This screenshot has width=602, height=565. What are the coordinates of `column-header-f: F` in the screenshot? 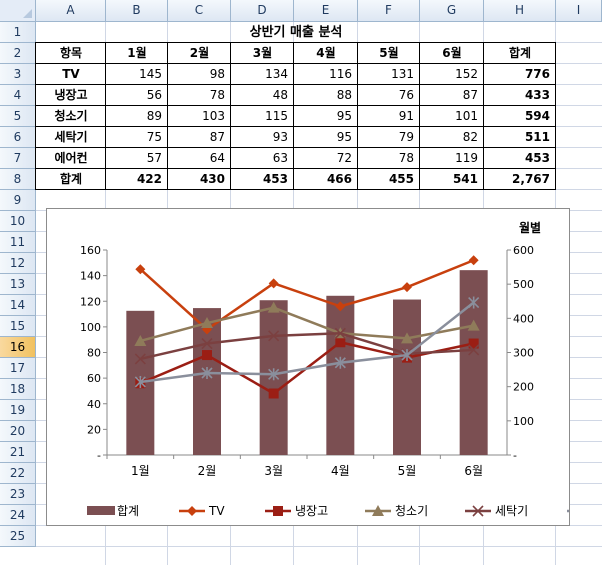 It's located at (389, 11).